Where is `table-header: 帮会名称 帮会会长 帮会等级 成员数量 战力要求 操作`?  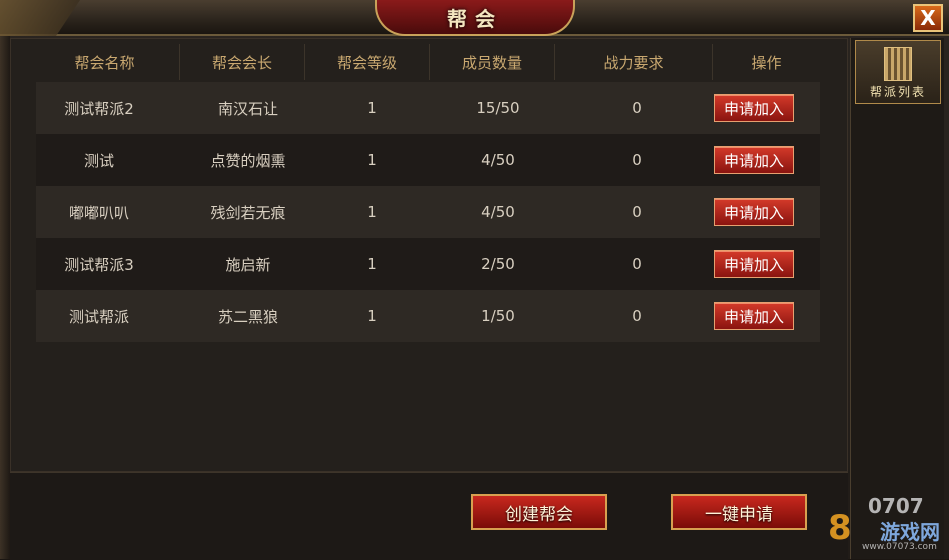
table-header: 帮会名称 帮会会长 帮会等级 成员数量 战力要求 操作 is located at coordinates (425, 62).